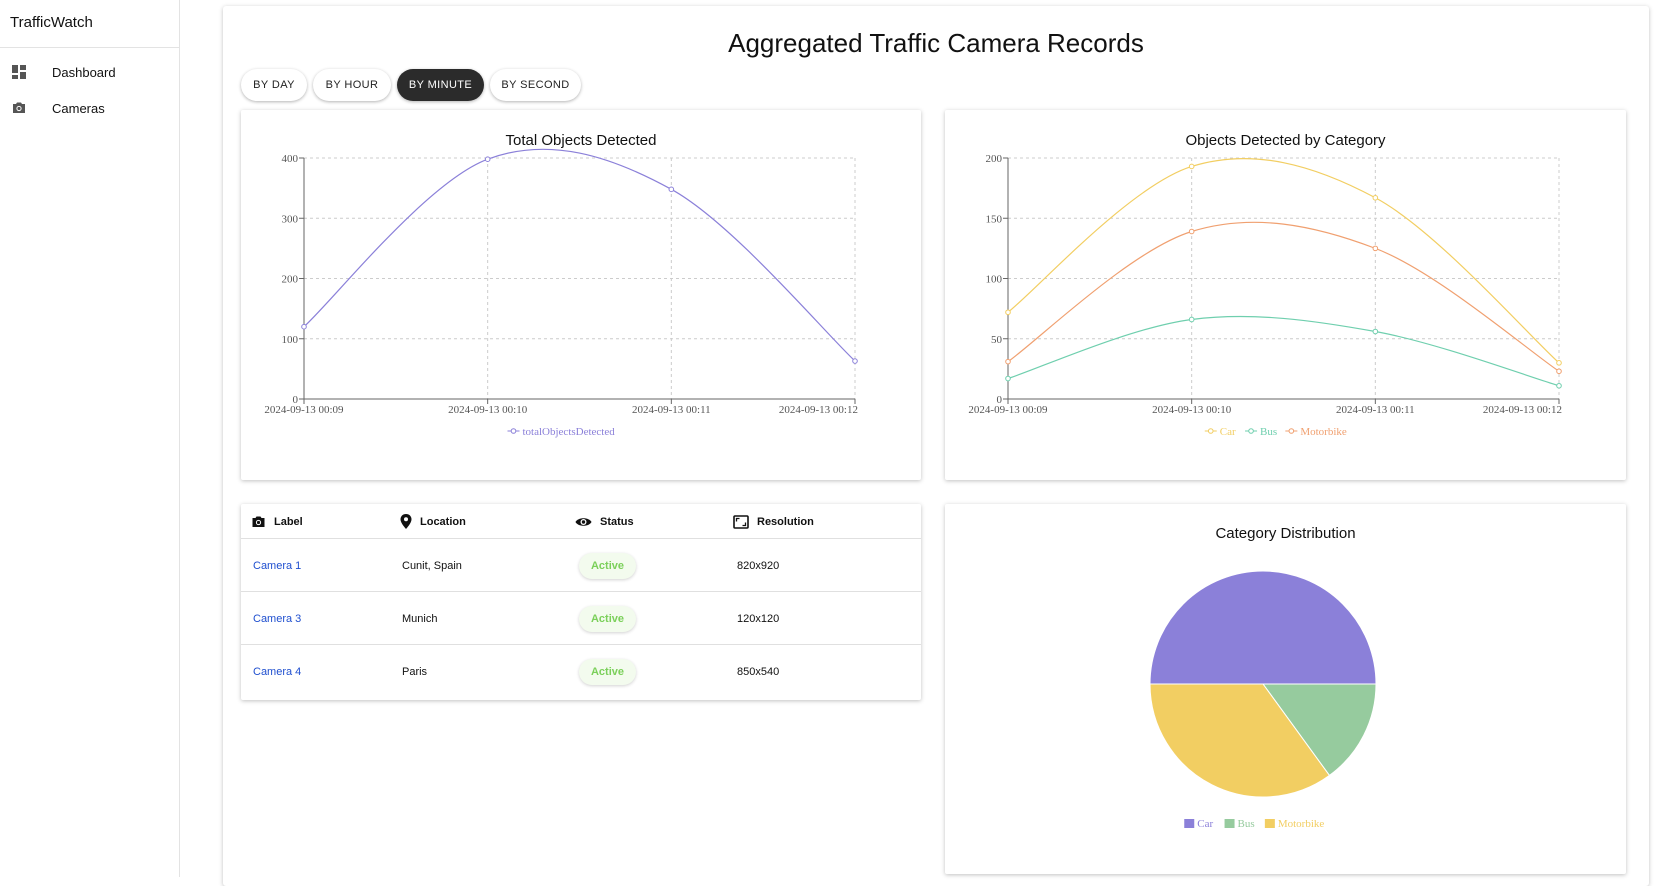  What do you see at coordinates (290, 219) in the screenshot?
I see `y-tick-label: 300` at bounding box center [290, 219].